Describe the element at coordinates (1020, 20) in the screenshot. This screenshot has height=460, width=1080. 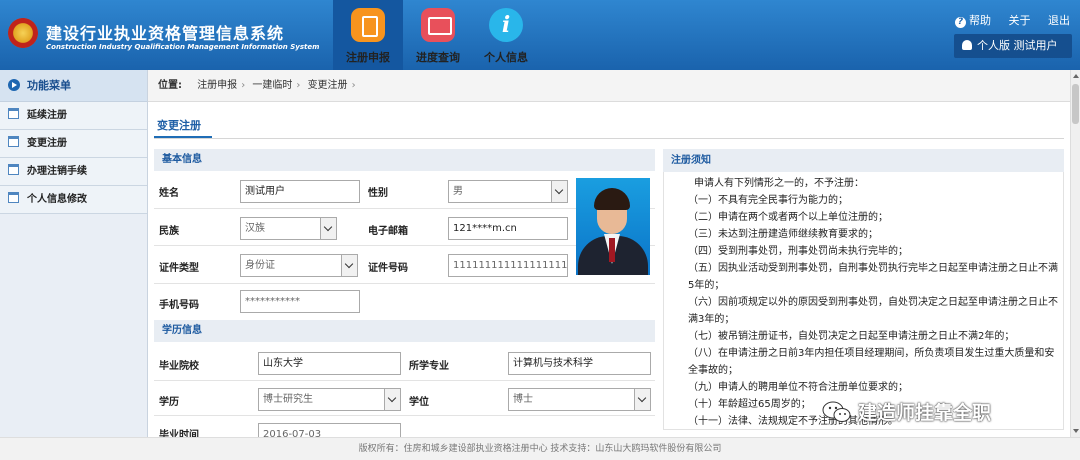
I see `about-link: 关于` at that location.